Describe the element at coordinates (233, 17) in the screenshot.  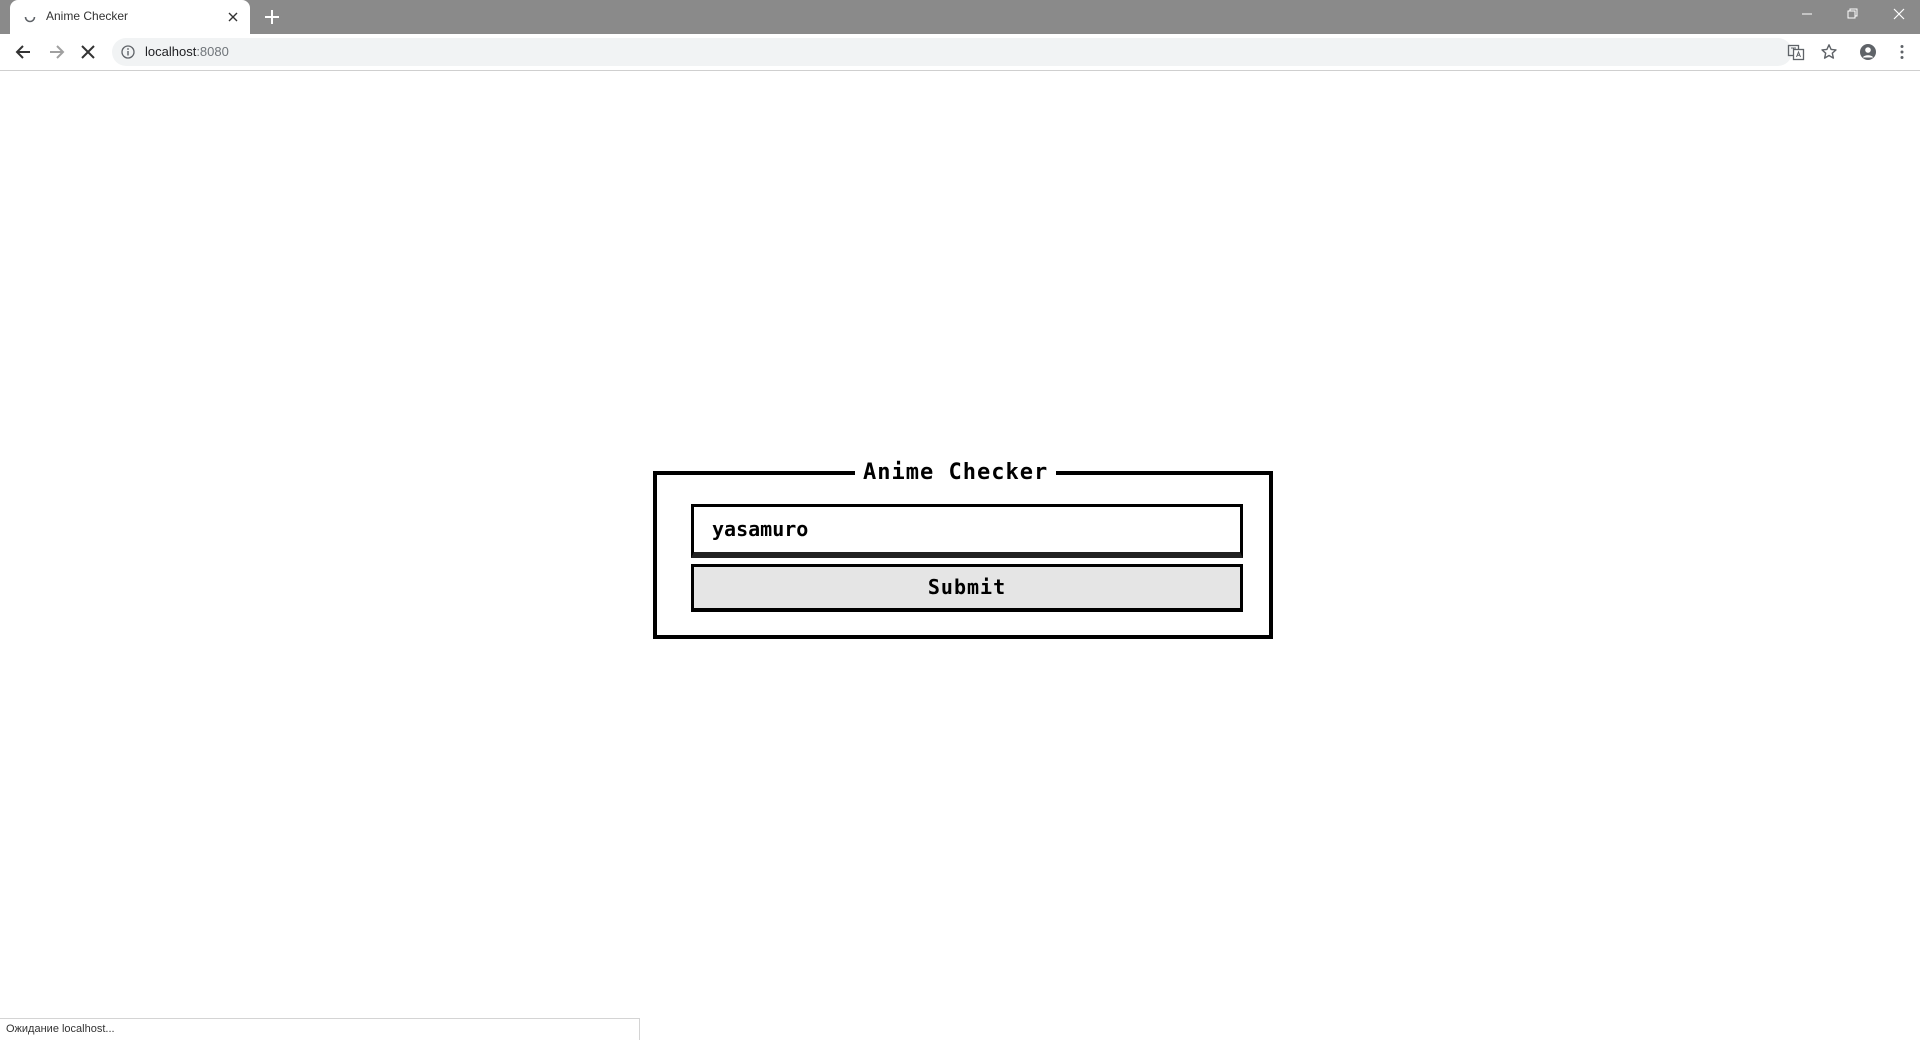
I see `close-tab-icon` at that location.